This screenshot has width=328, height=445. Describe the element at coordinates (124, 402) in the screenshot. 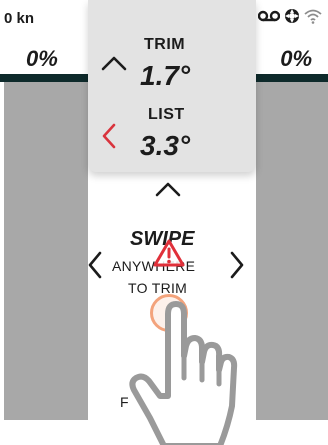

I see `hidden-text-fragment: F` at that location.